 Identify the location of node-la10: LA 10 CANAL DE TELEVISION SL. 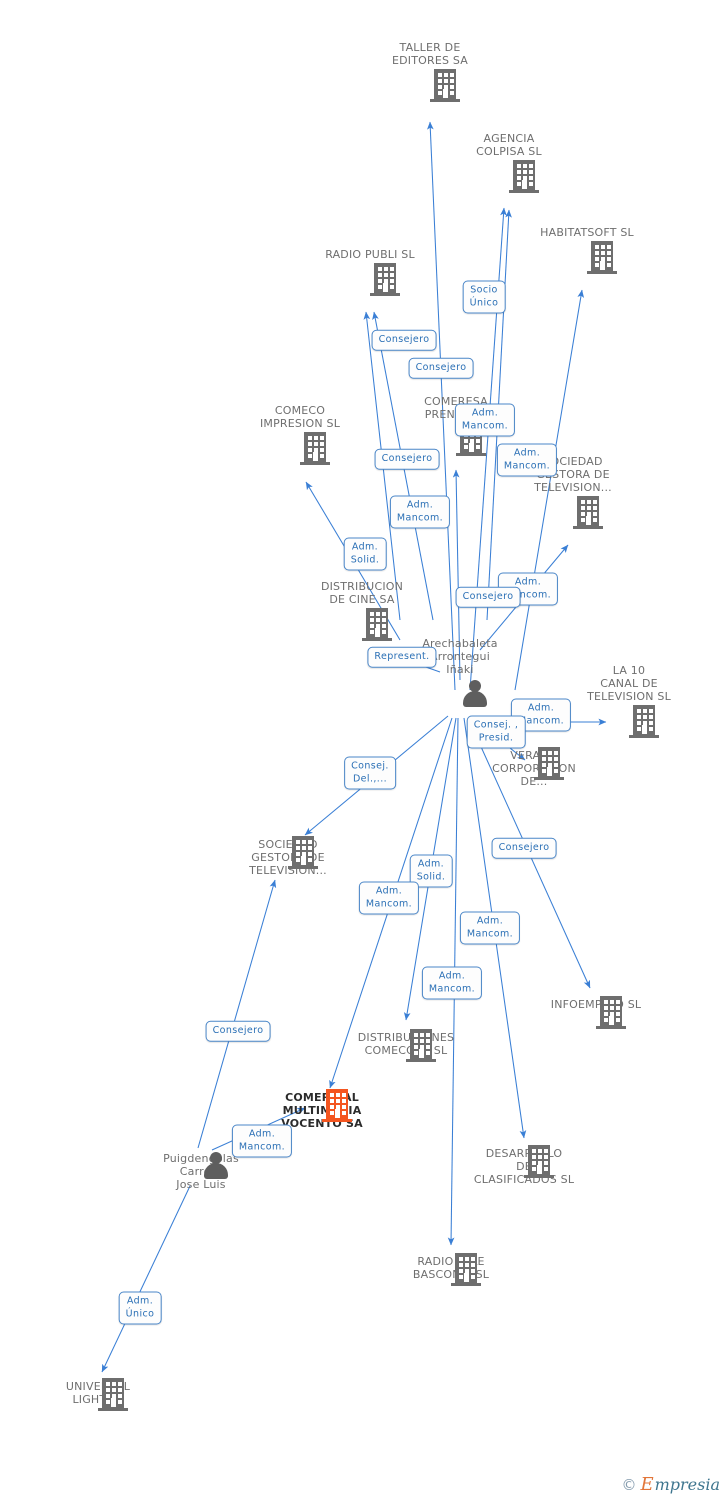
(629, 701).